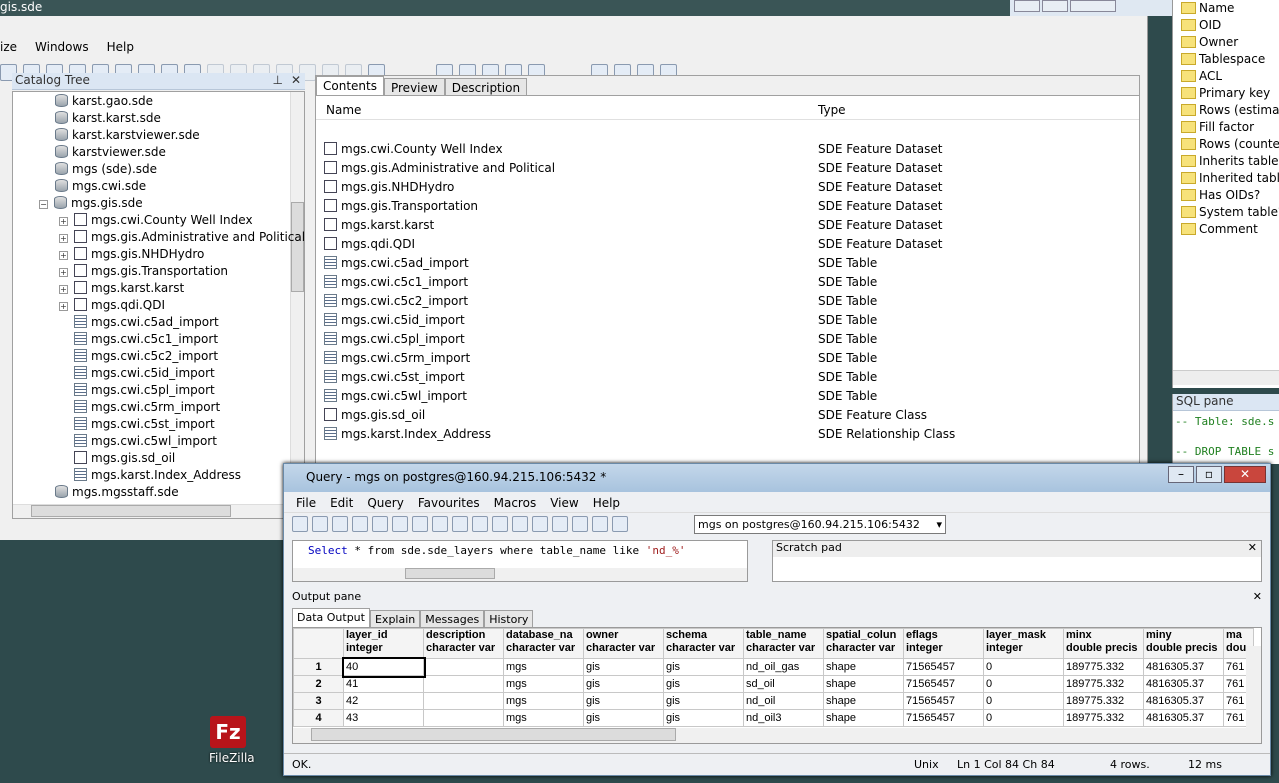 The image size is (1279, 783). I want to click on content-row: mgs.cwi.c5wl_import SDE Table, so click(724, 396).